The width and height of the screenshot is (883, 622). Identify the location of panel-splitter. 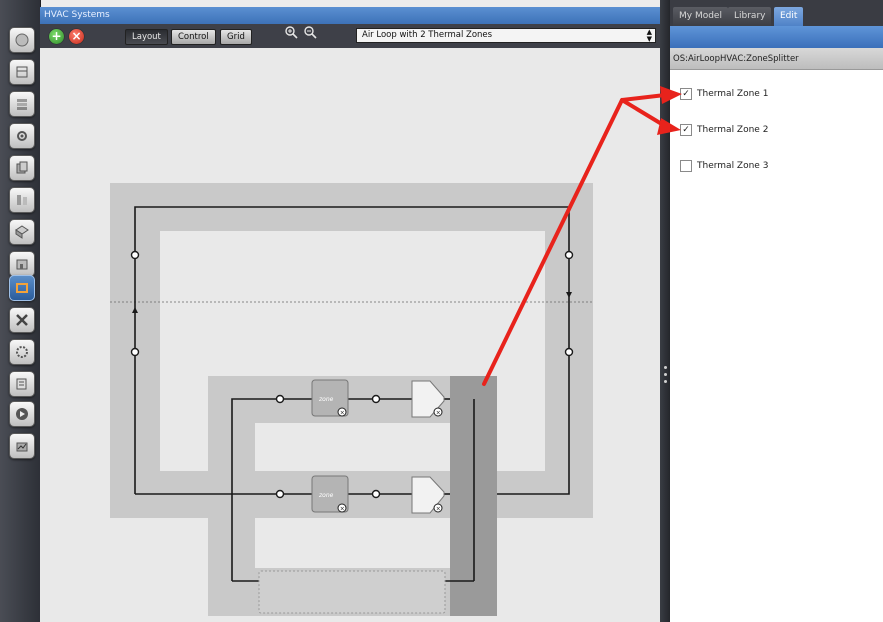
(665, 311).